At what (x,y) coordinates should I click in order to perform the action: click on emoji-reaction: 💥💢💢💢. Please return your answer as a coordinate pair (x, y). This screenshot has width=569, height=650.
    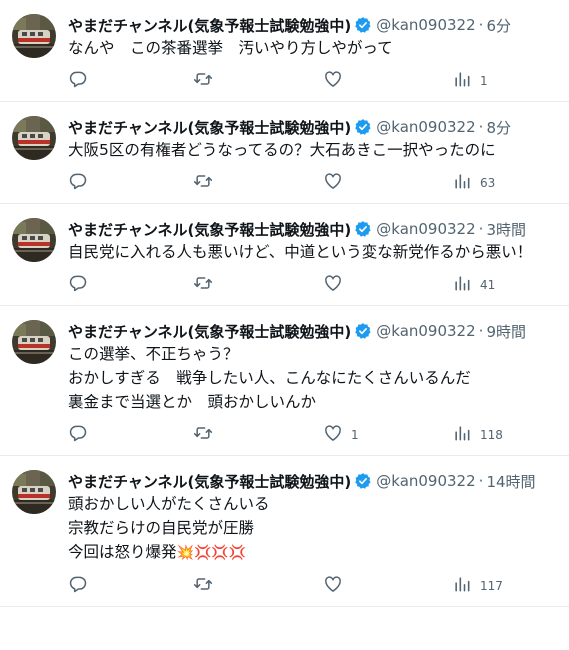
    Looking at the image, I should click on (211, 553).